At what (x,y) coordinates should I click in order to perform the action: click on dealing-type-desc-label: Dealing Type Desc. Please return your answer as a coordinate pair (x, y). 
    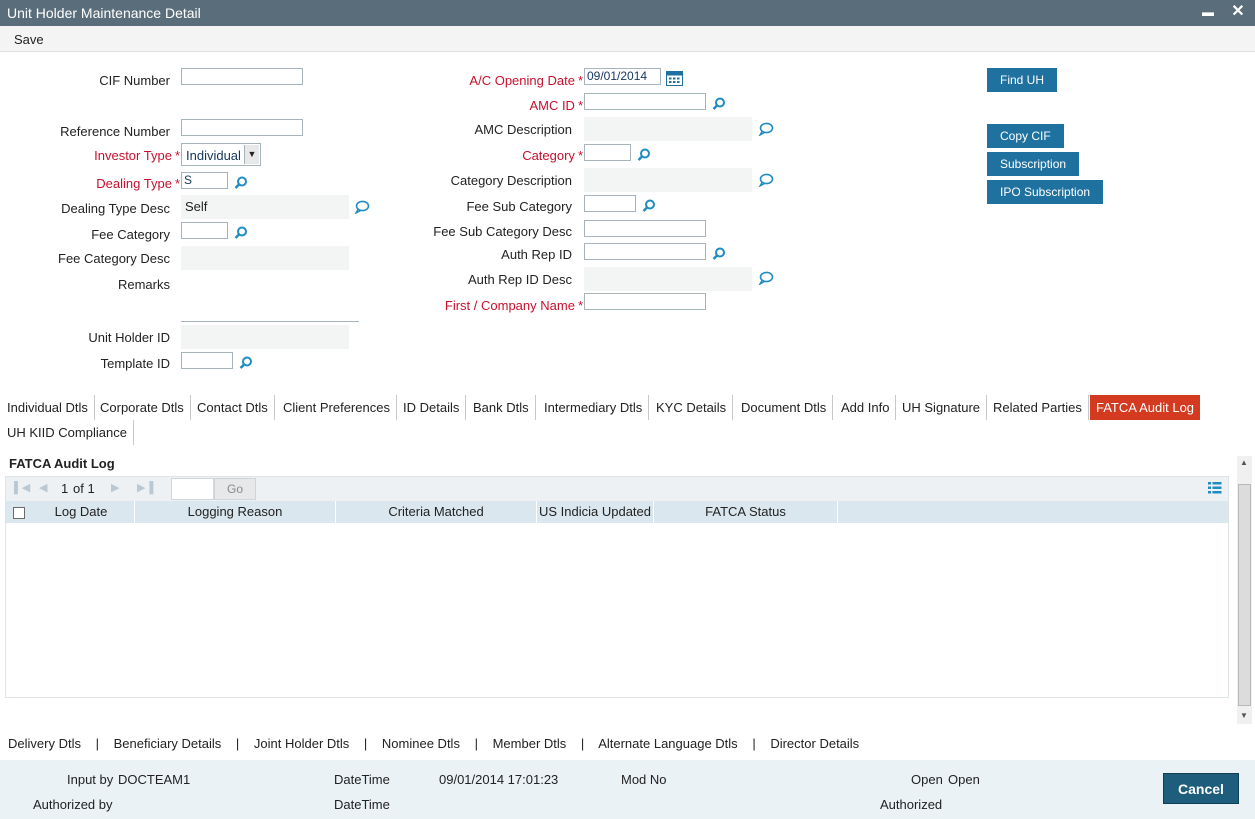
    Looking at the image, I should click on (115, 208).